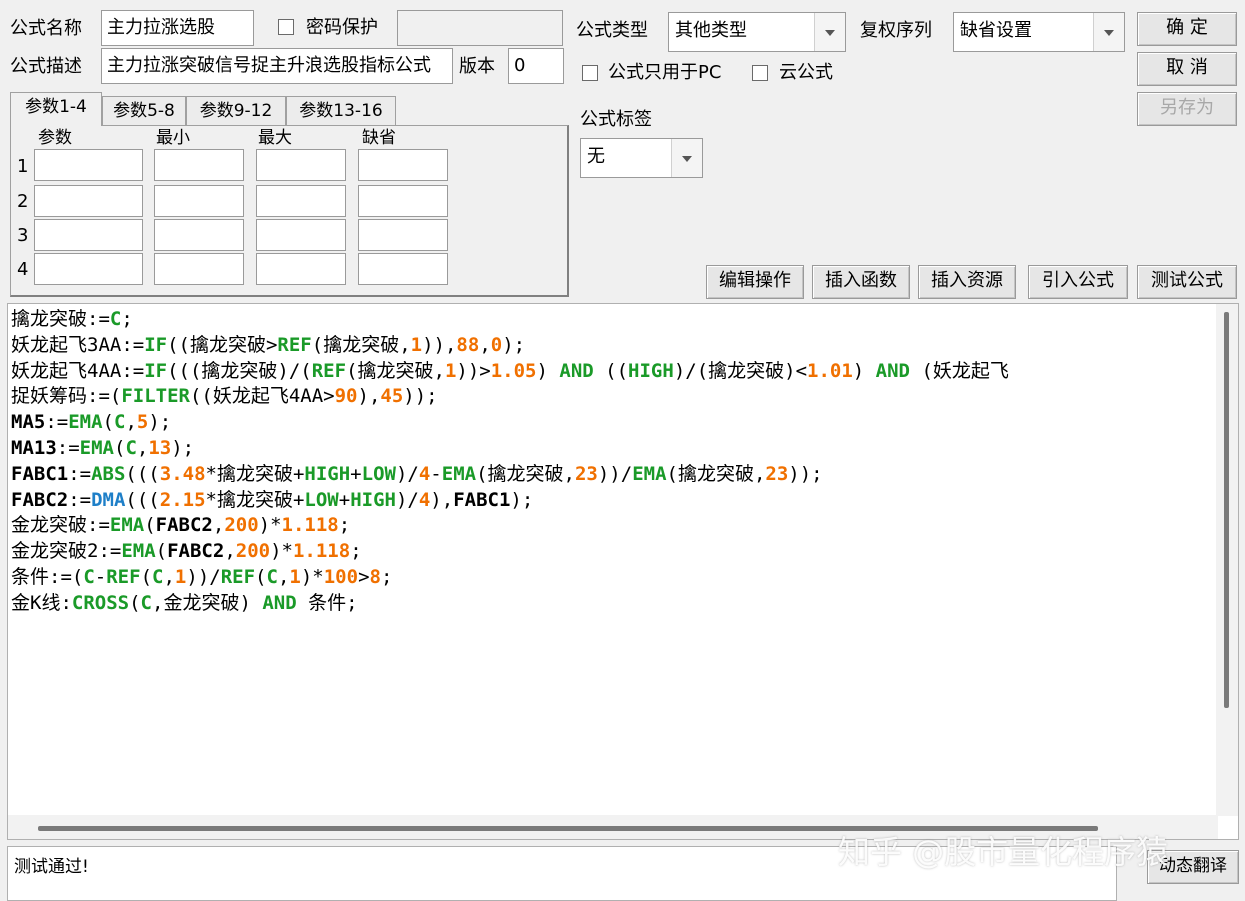 This screenshot has height=901, width=1245. Describe the element at coordinates (379, 138) in the screenshot. I see `param-header-default: 缺省` at that location.